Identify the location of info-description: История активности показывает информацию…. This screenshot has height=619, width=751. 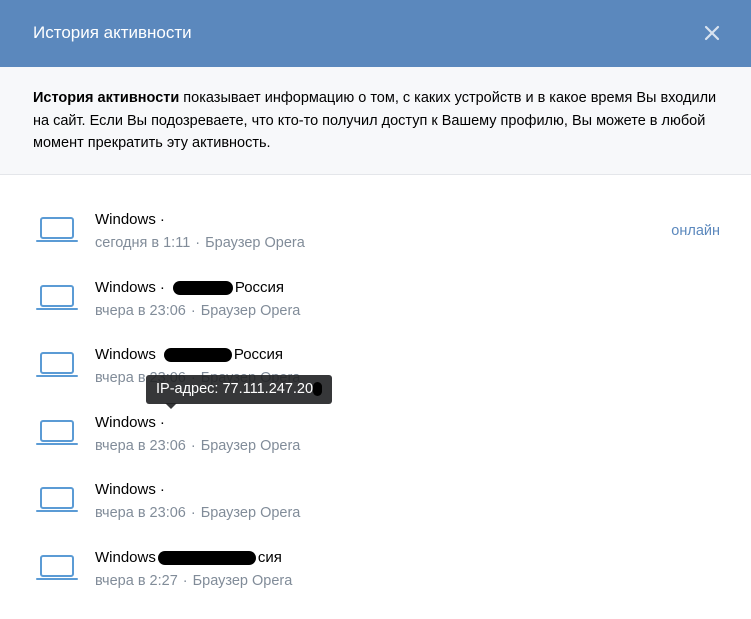
(378, 121).